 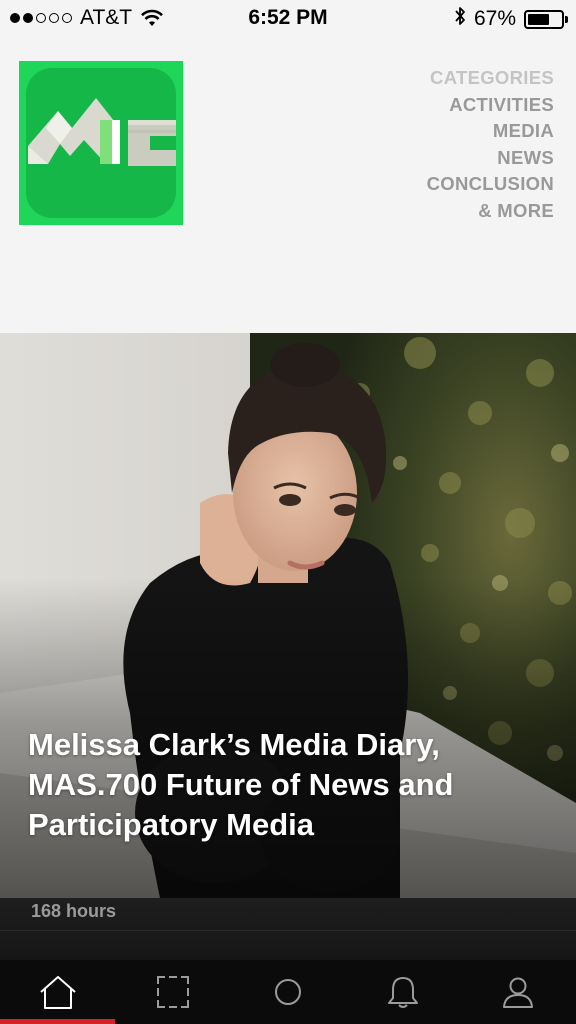 I want to click on categories-heading: CATEGORIES, so click(x=492, y=77).